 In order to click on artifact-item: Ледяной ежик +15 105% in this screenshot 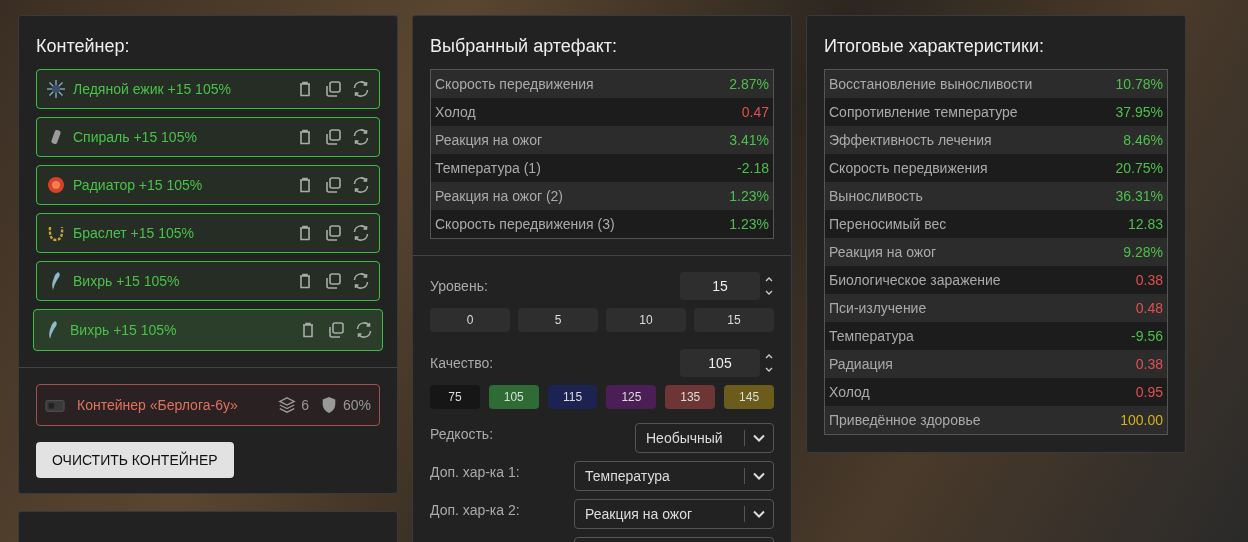, I will do `click(208, 89)`.